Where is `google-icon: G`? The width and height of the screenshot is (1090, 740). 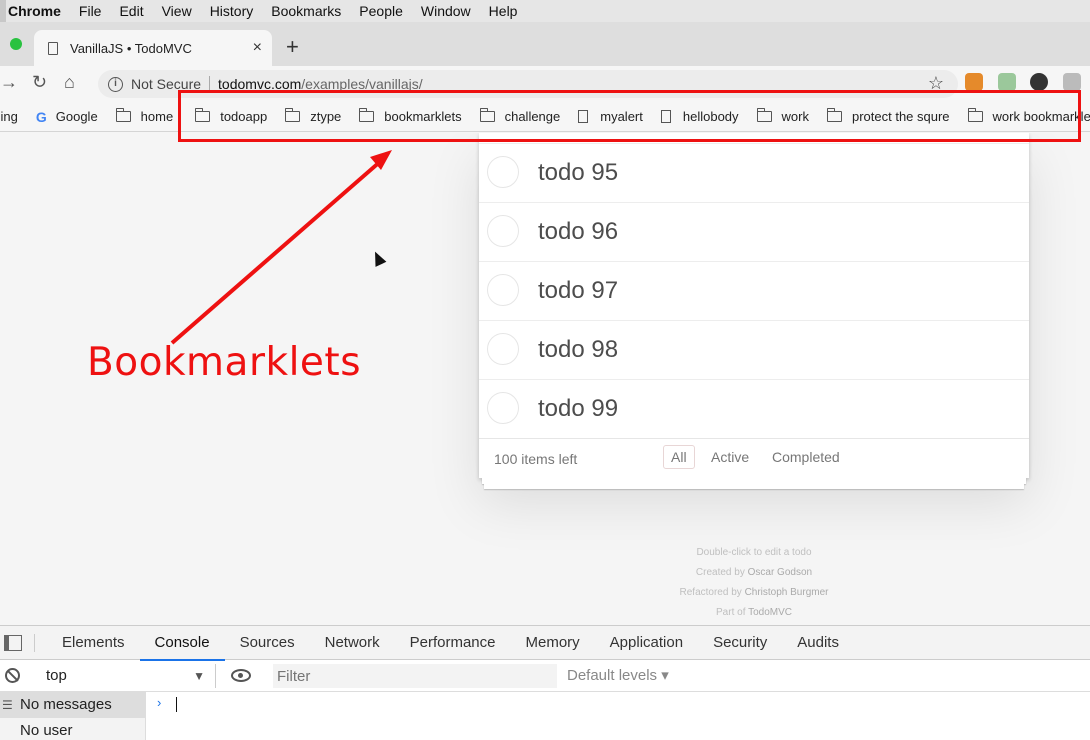
google-icon: G is located at coordinates (41, 116).